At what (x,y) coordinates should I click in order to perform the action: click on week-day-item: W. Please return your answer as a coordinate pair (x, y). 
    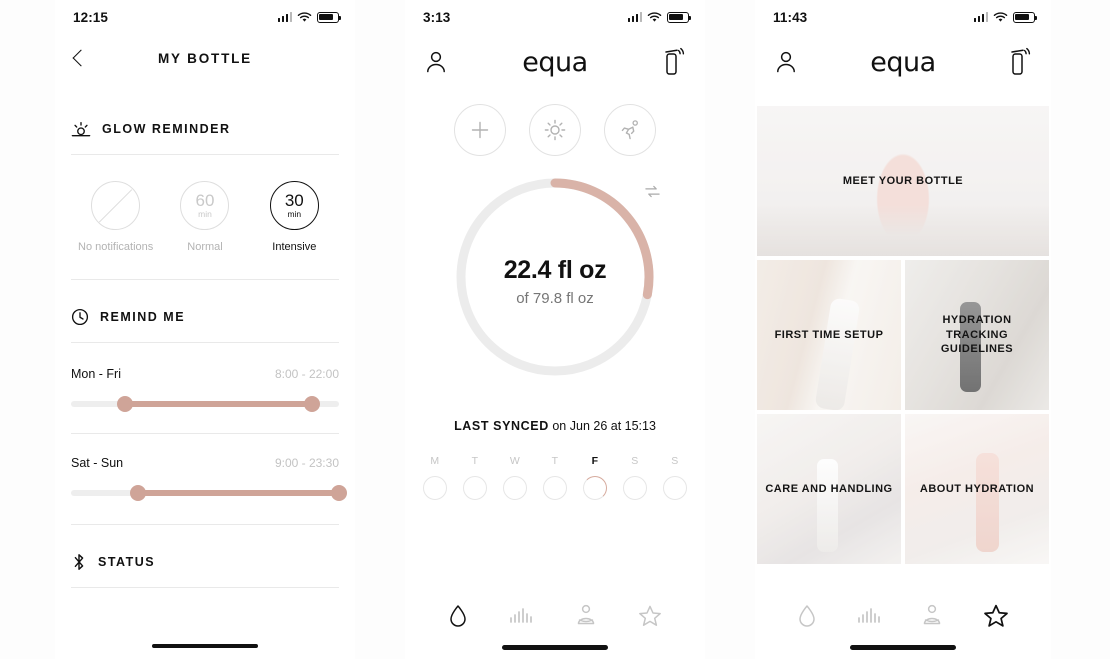
    Looking at the image, I should click on (515, 477).